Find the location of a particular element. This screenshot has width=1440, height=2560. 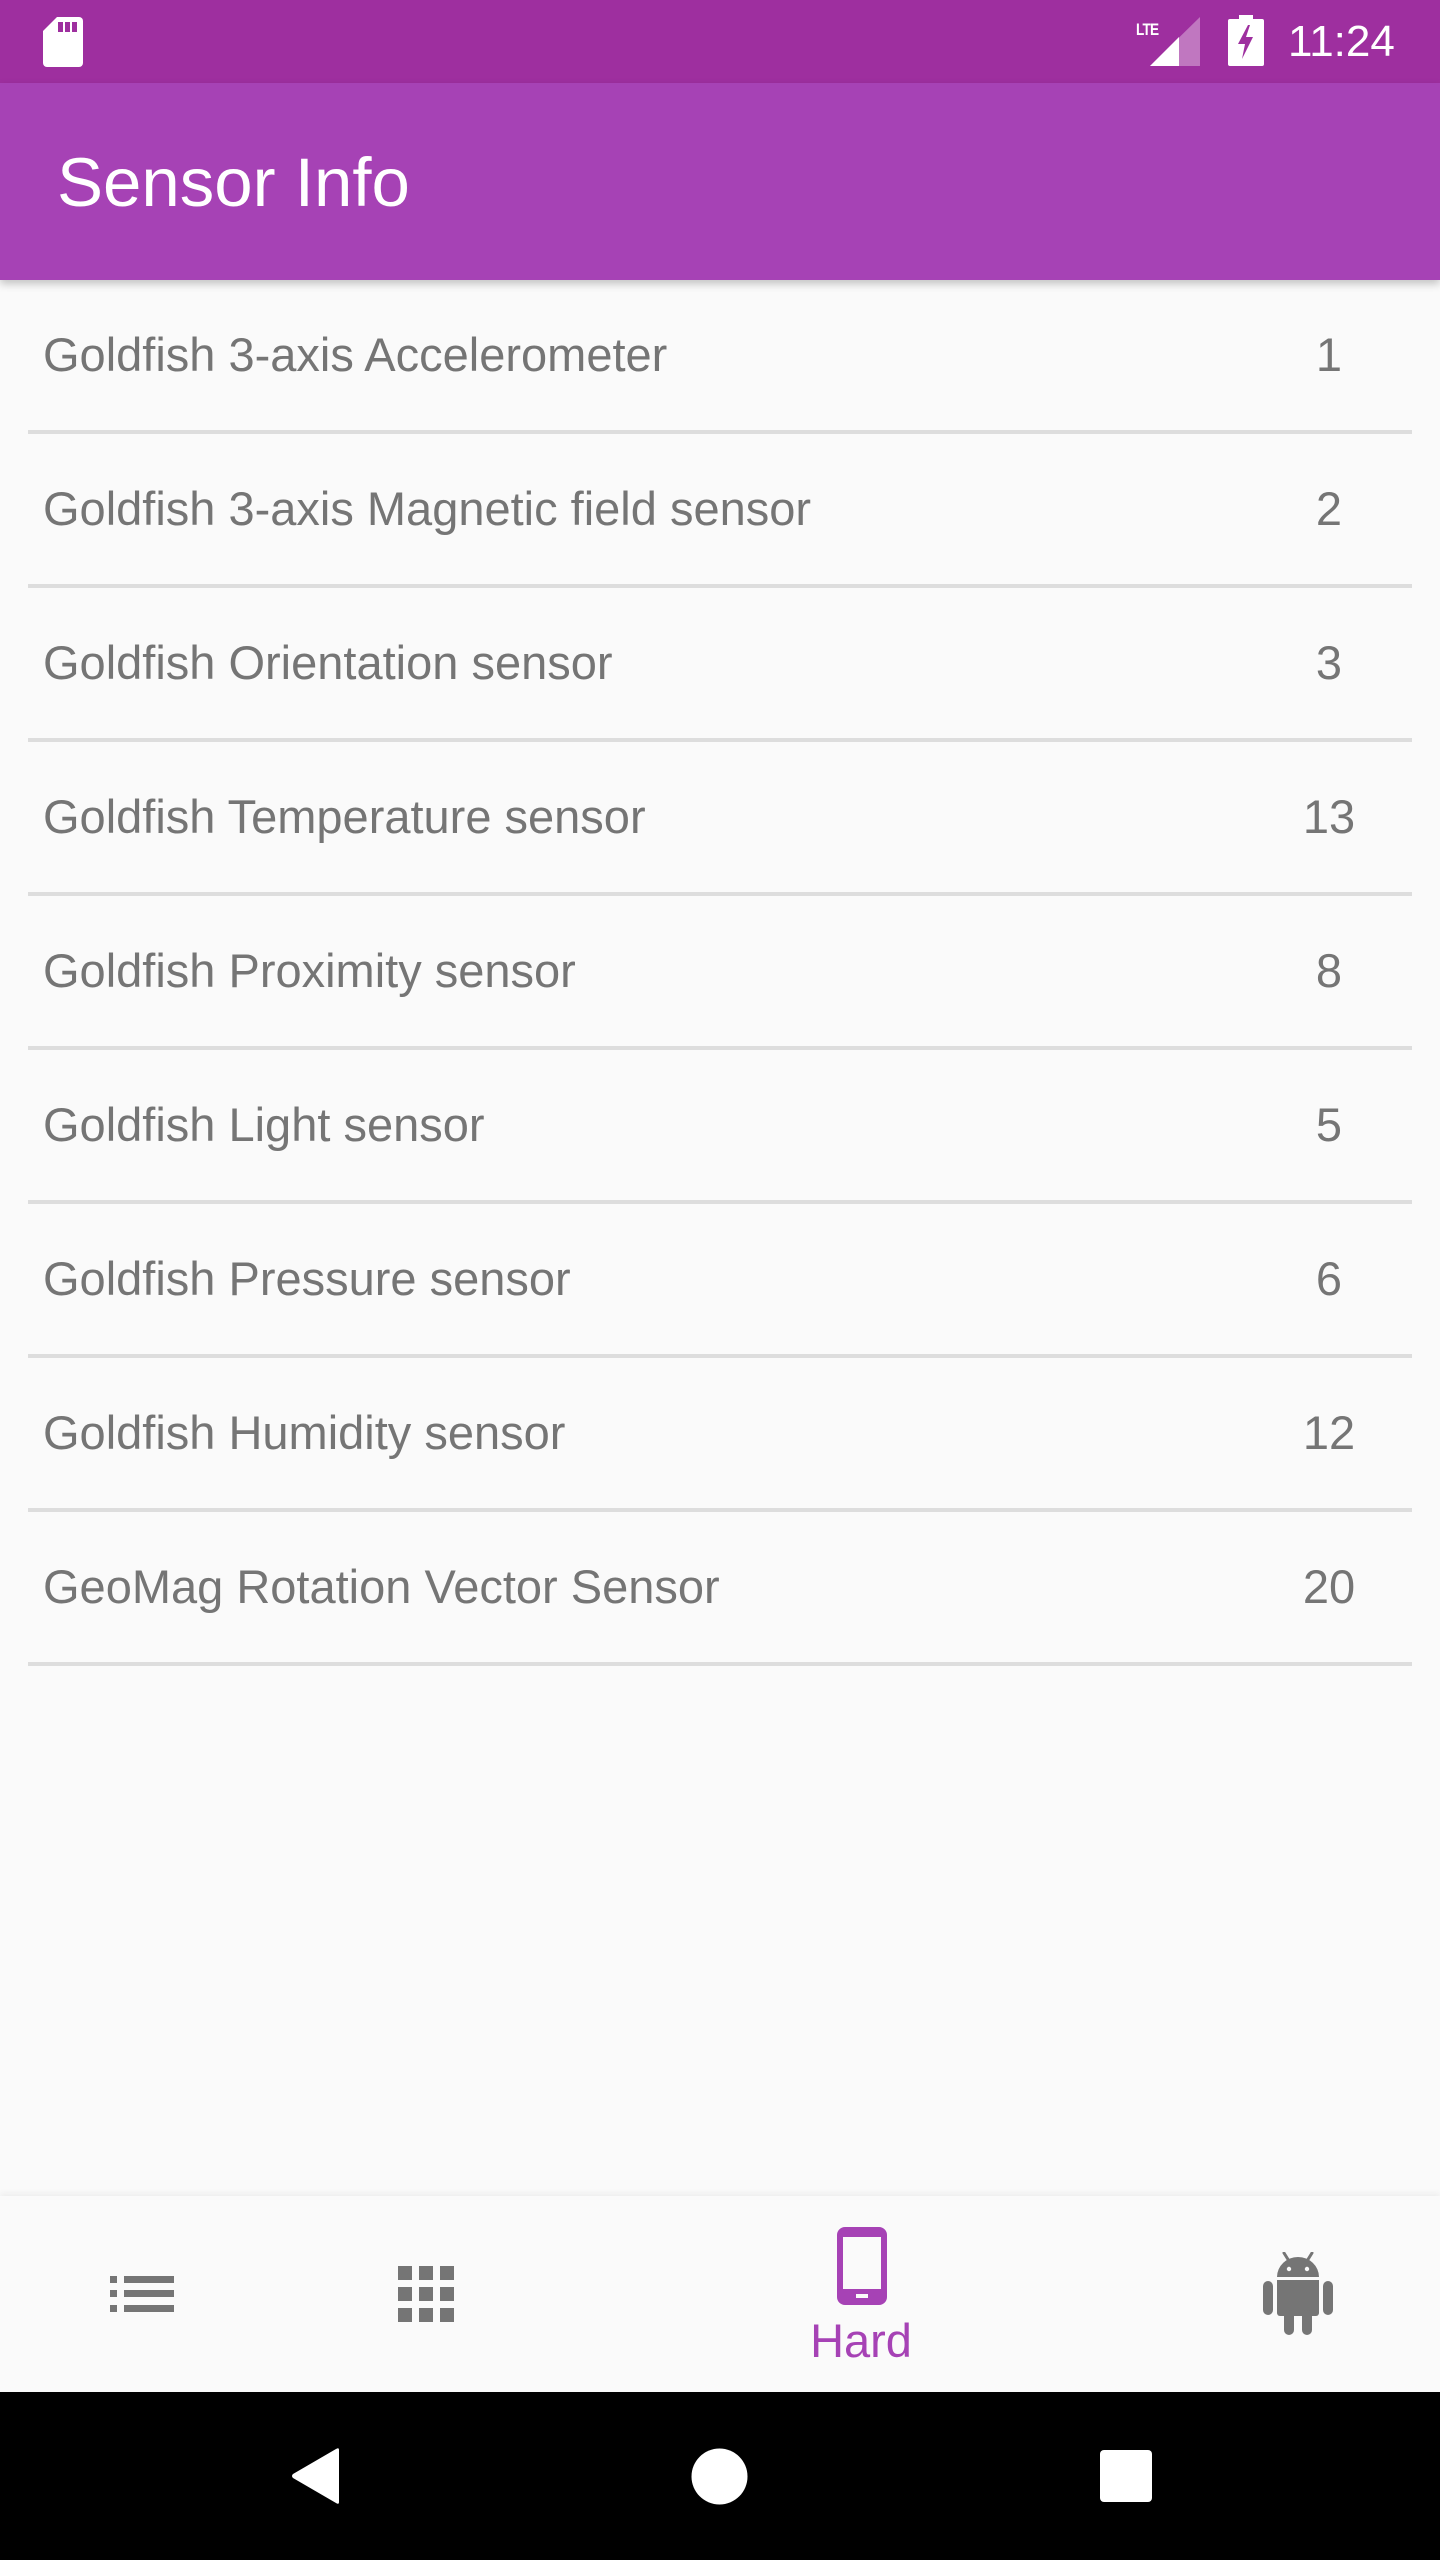

sensor-type-number: 2 is located at coordinates (1329, 508).